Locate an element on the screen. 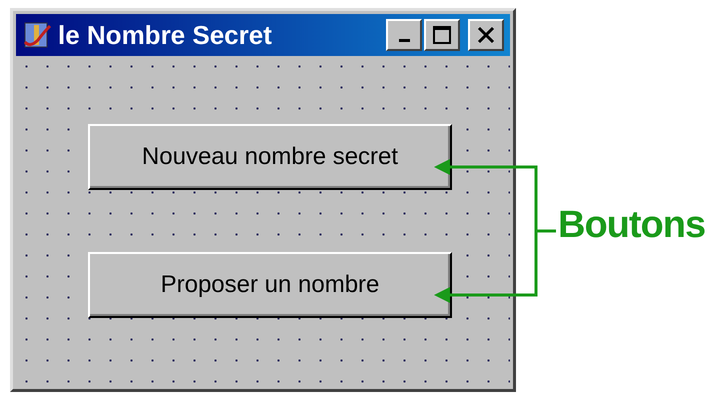 Image resolution: width=719 pixels, height=401 pixels. maximize-icon is located at coordinates (442, 35).